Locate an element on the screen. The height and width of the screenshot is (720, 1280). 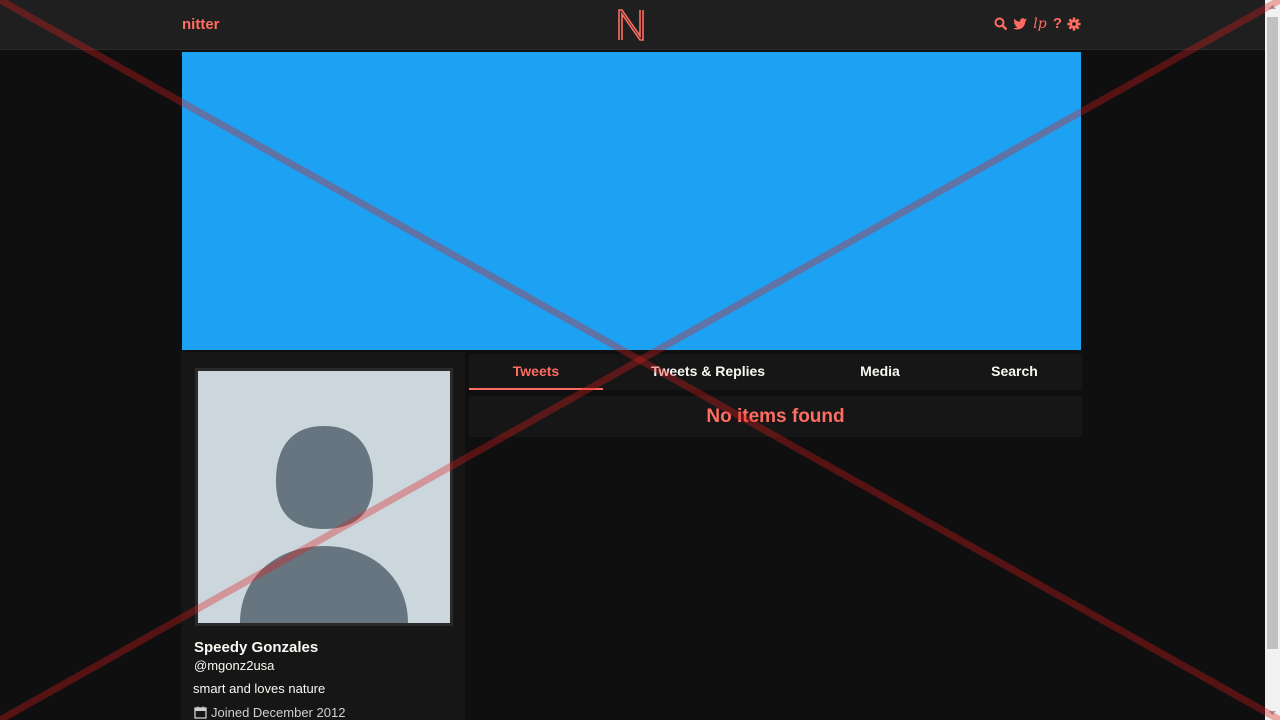
page-scrollbar is located at coordinates (1272, 360).